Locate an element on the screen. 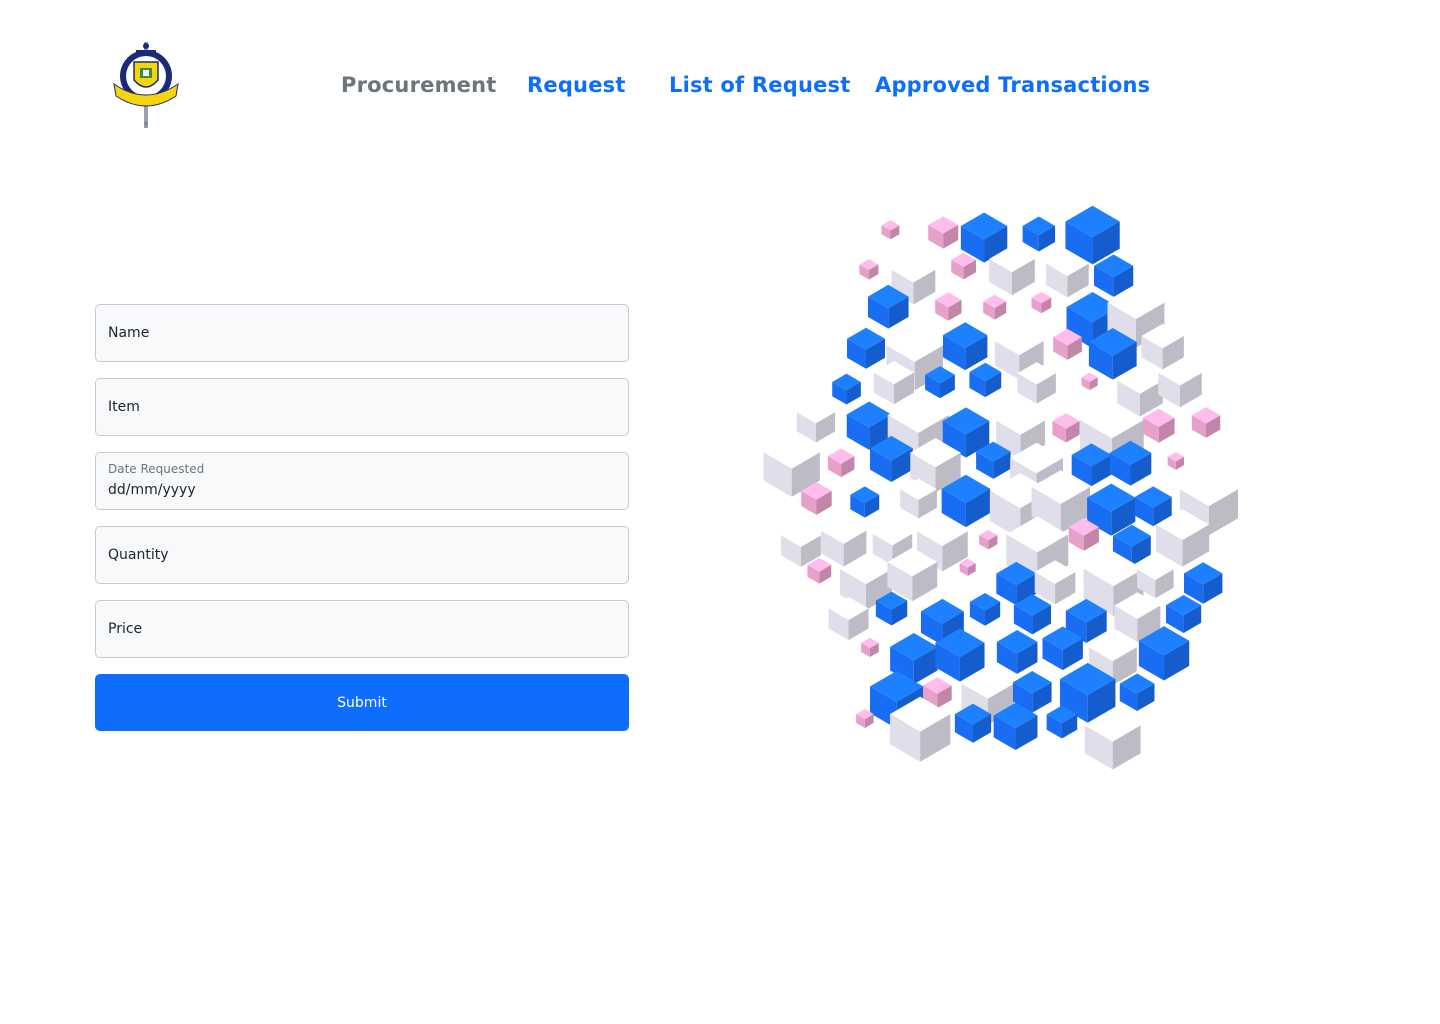 The width and height of the screenshot is (1440, 1024). quantity-input is located at coordinates (362, 555).